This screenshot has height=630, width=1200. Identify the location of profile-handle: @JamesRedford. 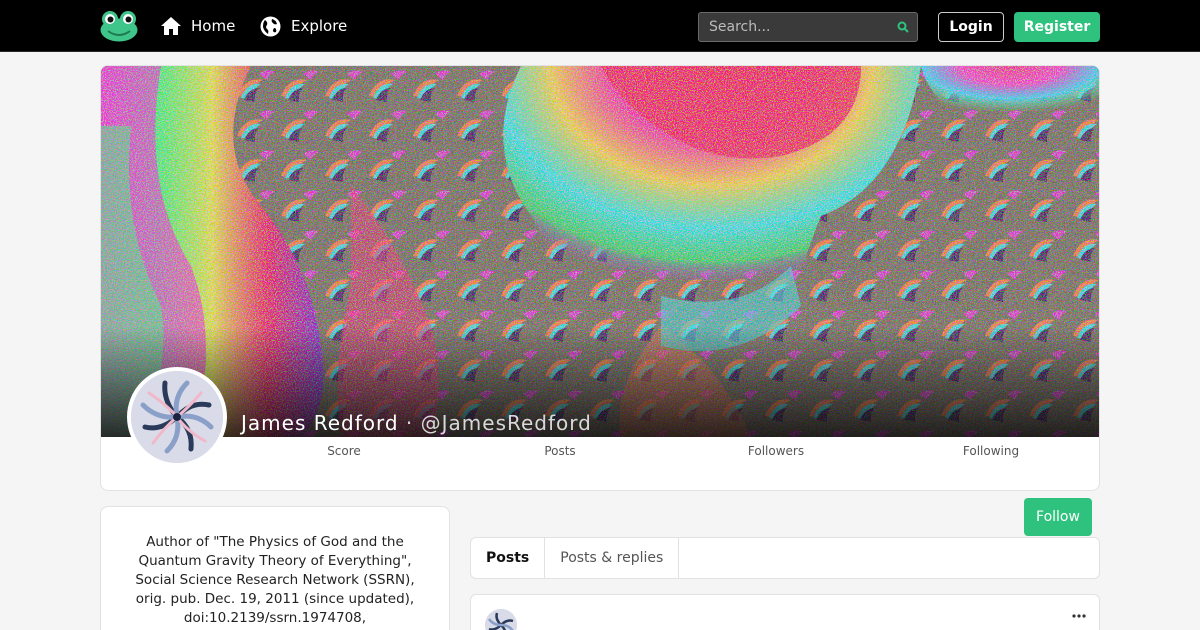
(506, 423).